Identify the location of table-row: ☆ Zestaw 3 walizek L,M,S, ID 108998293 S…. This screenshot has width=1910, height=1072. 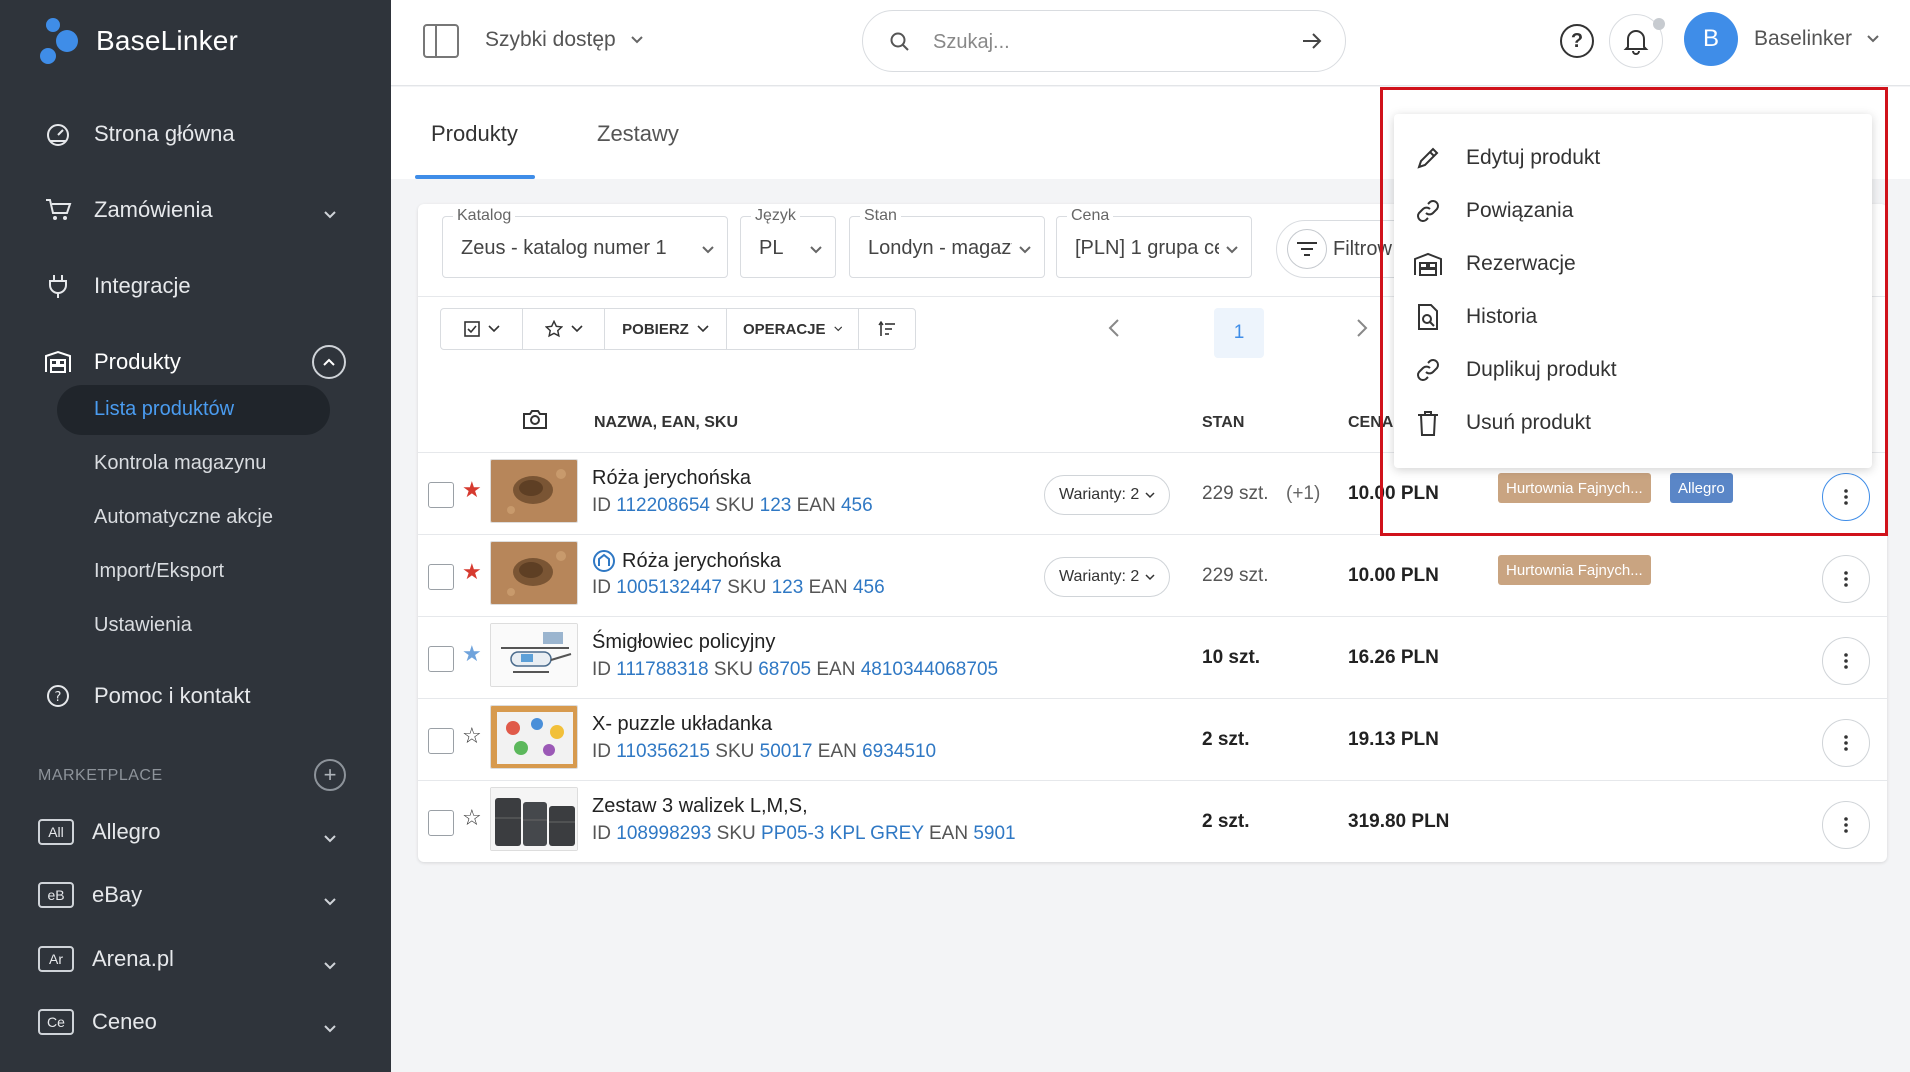
(1152, 821).